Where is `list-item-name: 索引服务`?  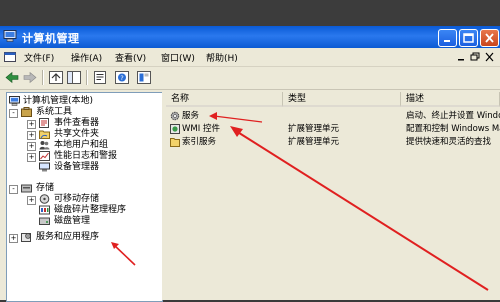 list-item-name: 索引服务 is located at coordinates (199, 142).